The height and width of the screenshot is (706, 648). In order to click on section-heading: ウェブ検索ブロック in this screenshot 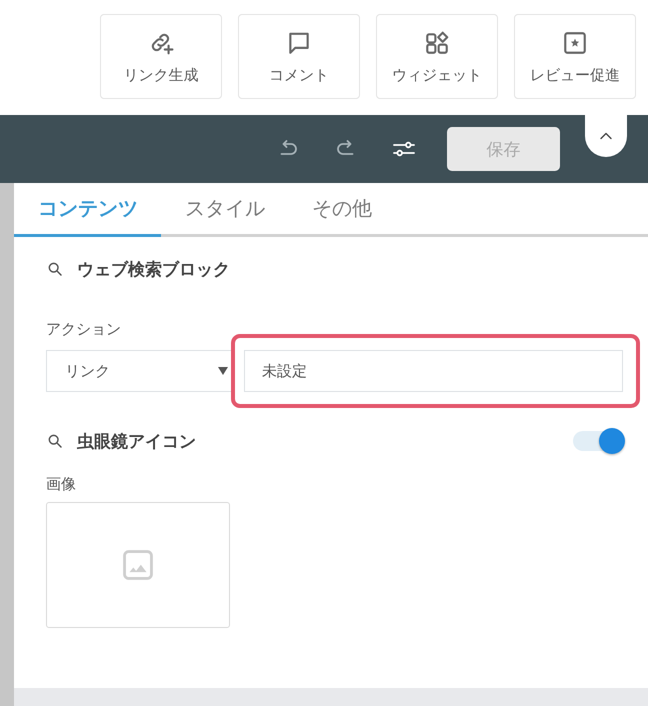, I will do `click(153, 269)`.